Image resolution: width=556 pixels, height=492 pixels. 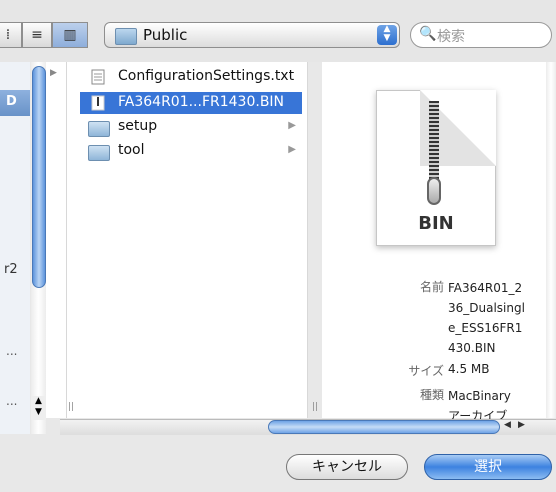 I want to click on bin-file-preview: BIN, so click(x=436, y=168).